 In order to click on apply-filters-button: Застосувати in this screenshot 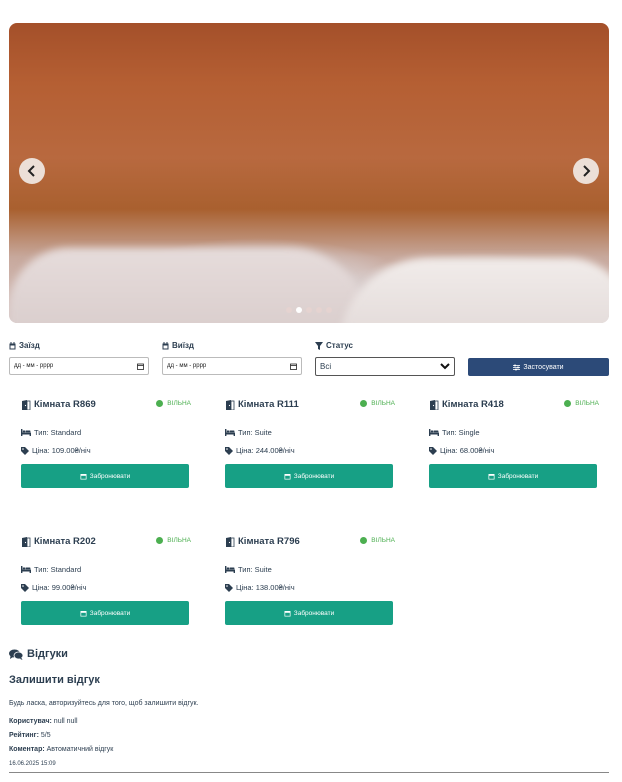, I will do `click(538, 367)`.